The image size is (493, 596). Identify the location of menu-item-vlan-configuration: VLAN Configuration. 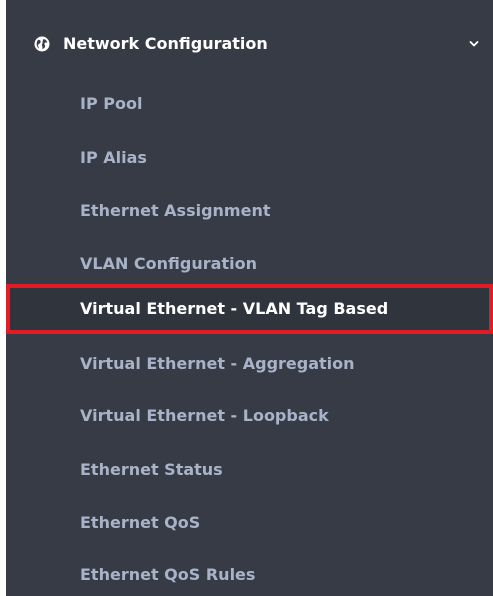
(249, 264).